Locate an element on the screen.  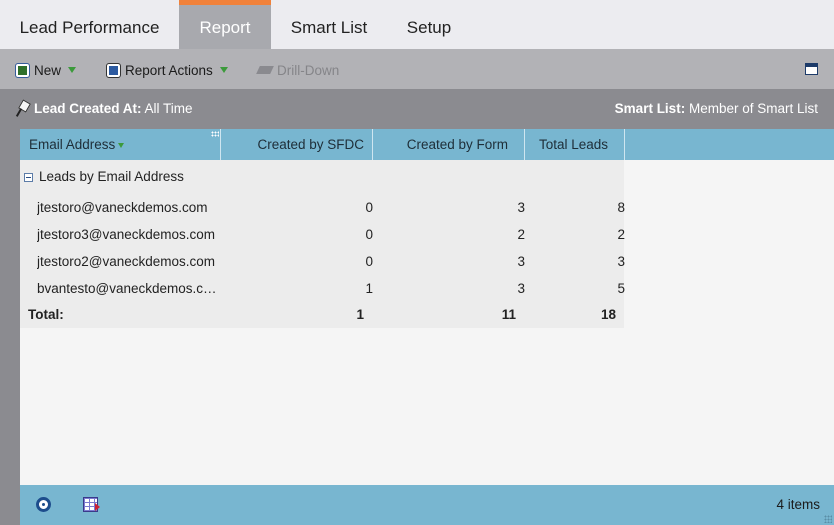
tab-report: Report is located at coordinates (225, 24).